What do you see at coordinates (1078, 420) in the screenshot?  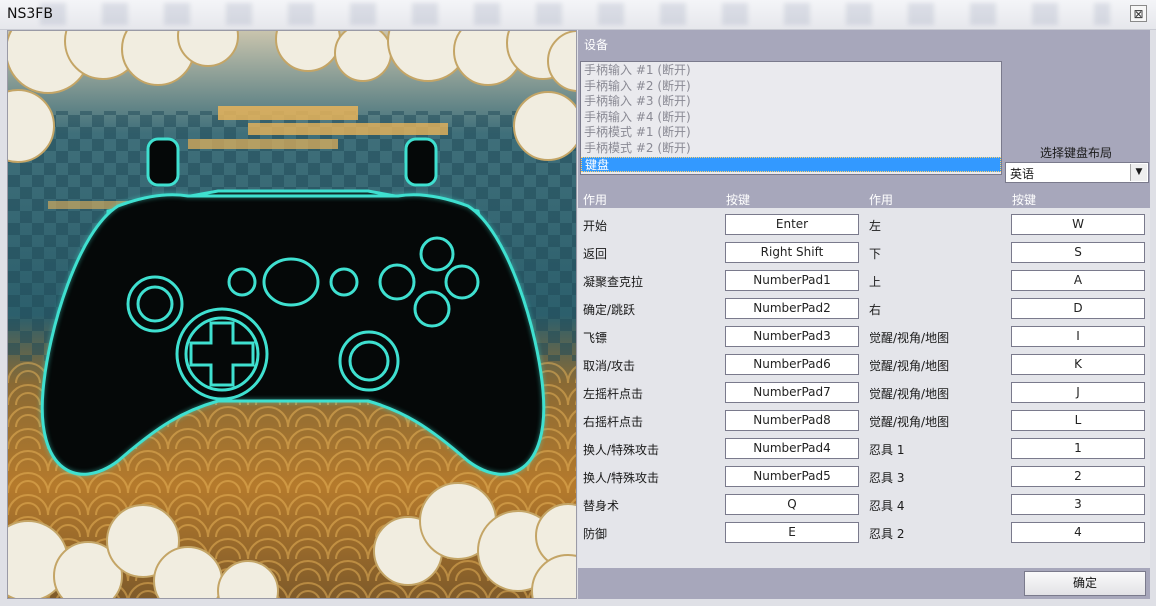 I see `key-field: L` at bounding box center [1078, 420].